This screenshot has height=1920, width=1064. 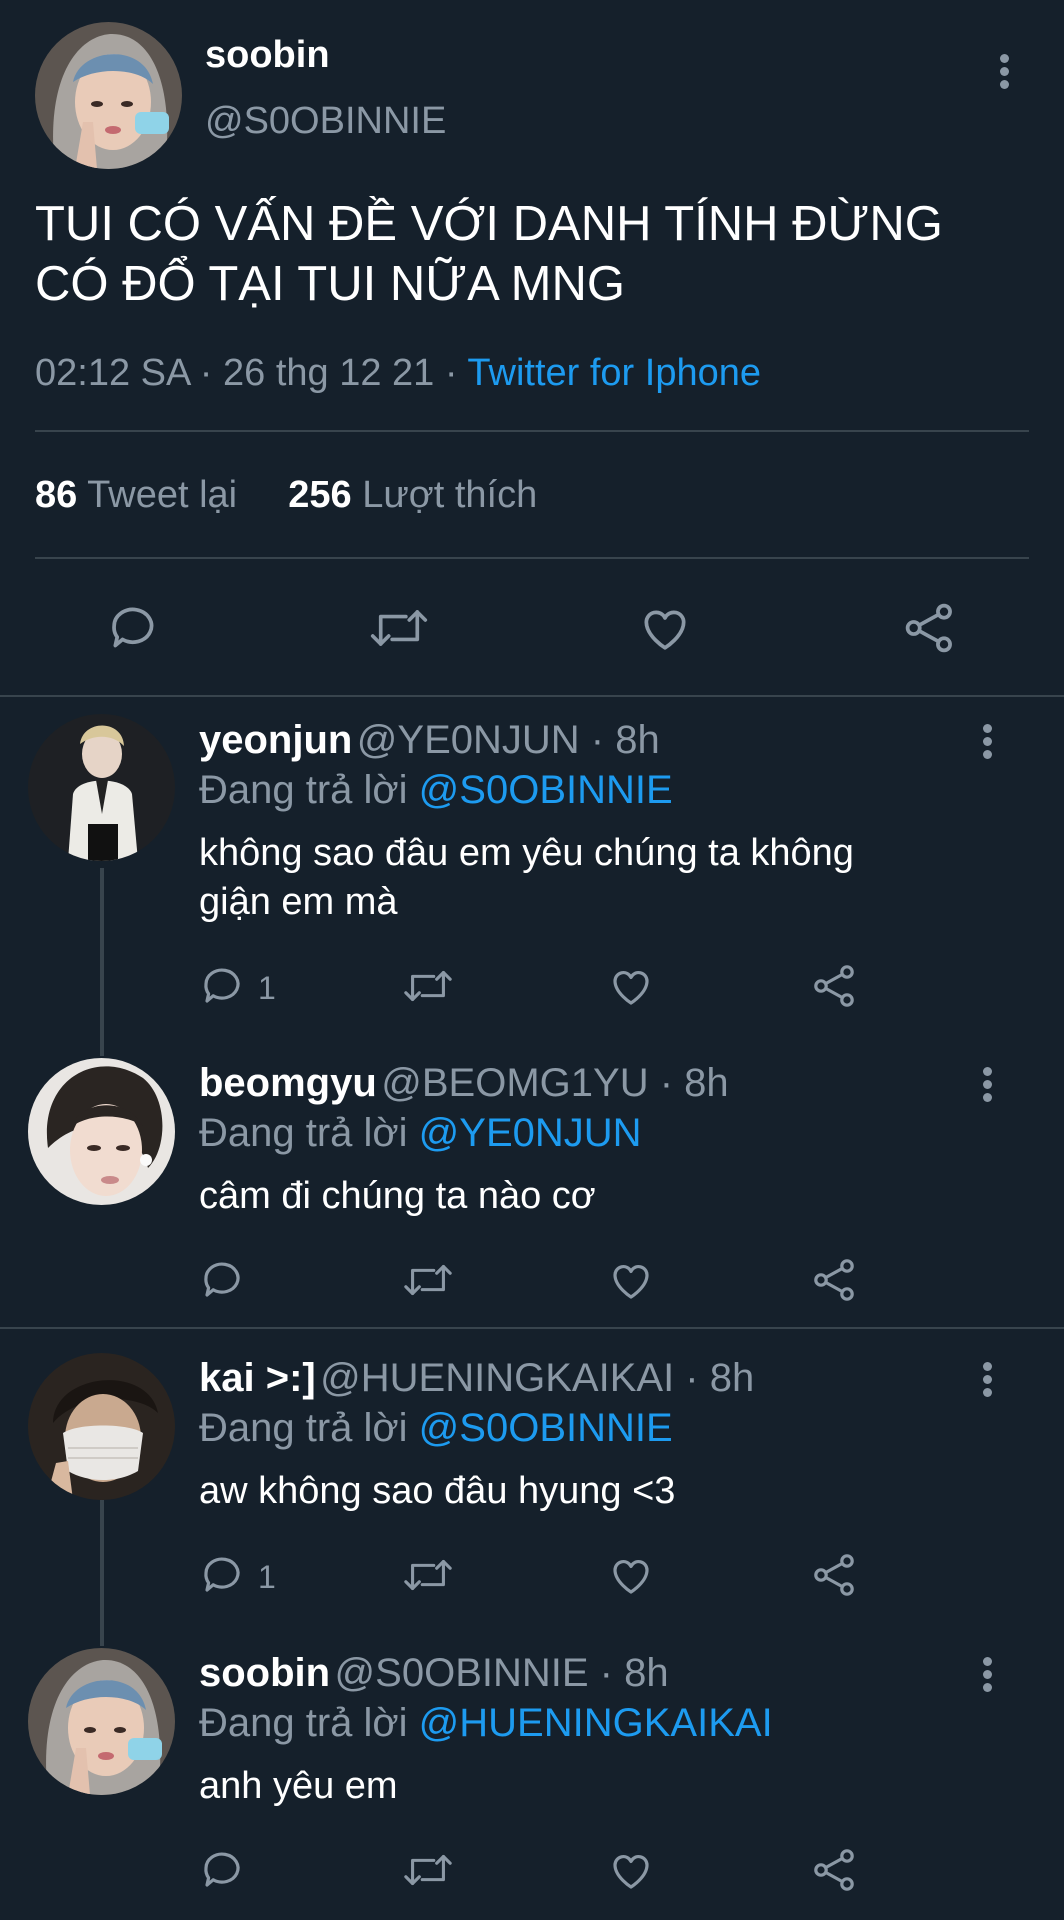 I want to click on replying-to: Đang trả lời @YE0NJUN, so click(x=420, y=1133).